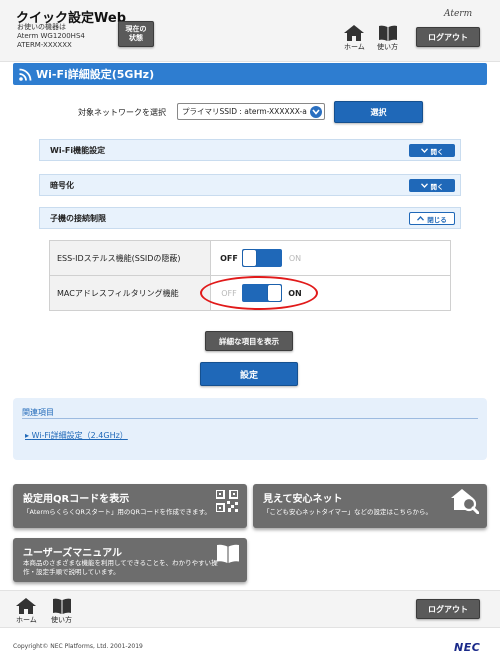  Describe the element at coordinates (78, 150) in the screenshot. I see `accordion-label: Wi-Fi機能設定` at that location.